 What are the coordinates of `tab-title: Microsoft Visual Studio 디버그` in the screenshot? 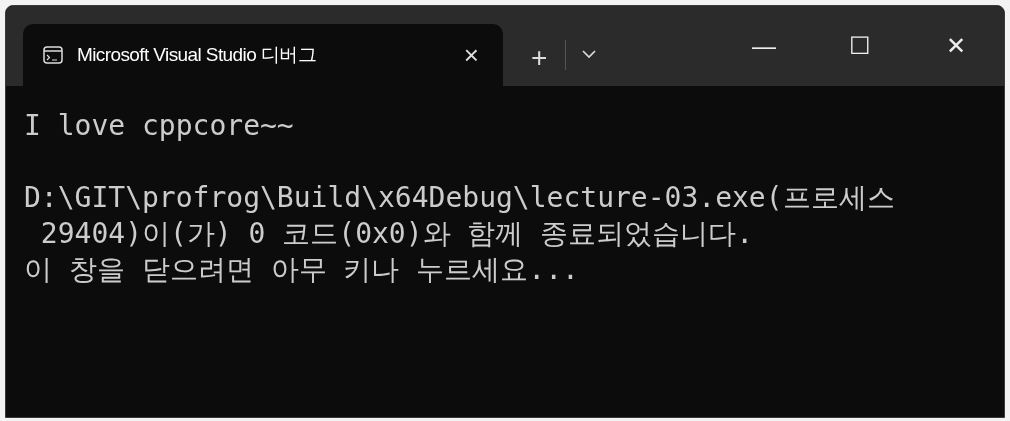 It's located at (196, 54).